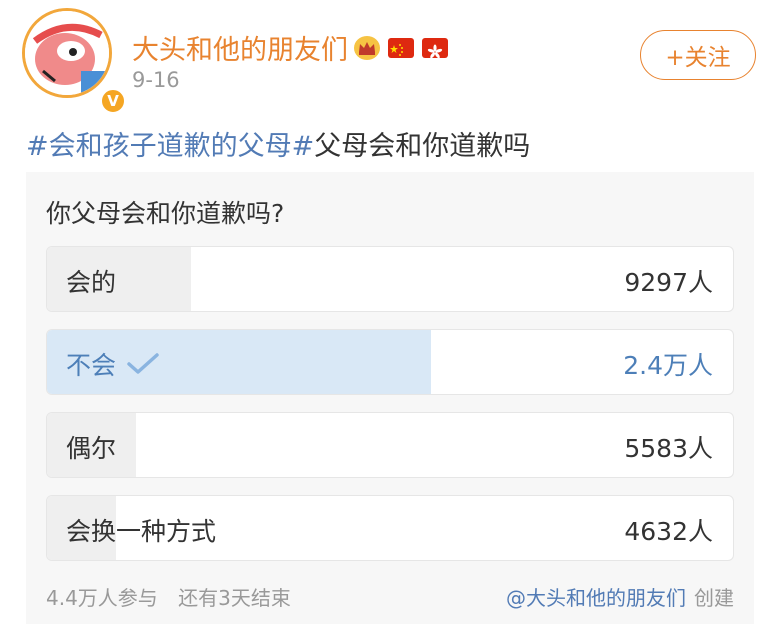 The height and width of the screenshot is (626, 780). What do you see at coordinates (668, 282) in the screenshot?
I see `poll-option-count: 9297人` at bounding box center [668, 282].